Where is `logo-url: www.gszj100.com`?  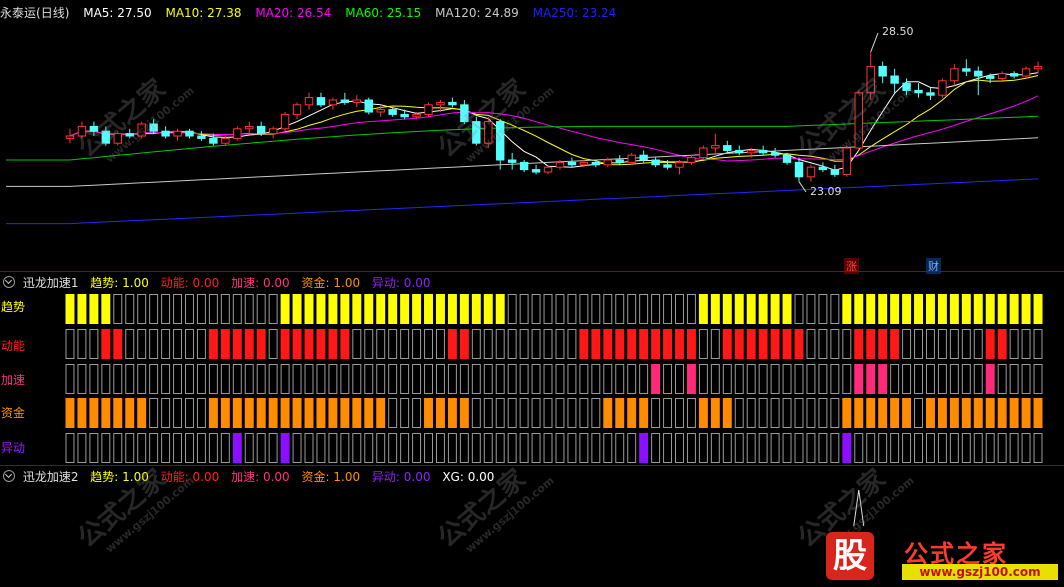 logo-url: www.gszj100.com is located at coordinates (980, 572).